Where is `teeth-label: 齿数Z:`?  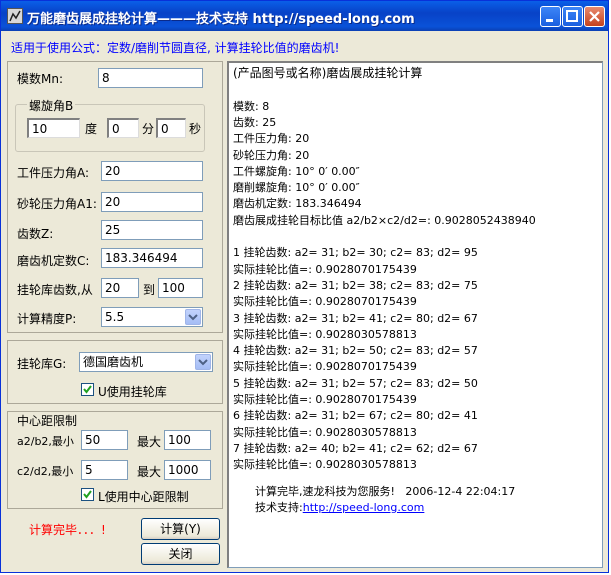
teeth-label: 齿数Z: is located at coordinates (35, 234).